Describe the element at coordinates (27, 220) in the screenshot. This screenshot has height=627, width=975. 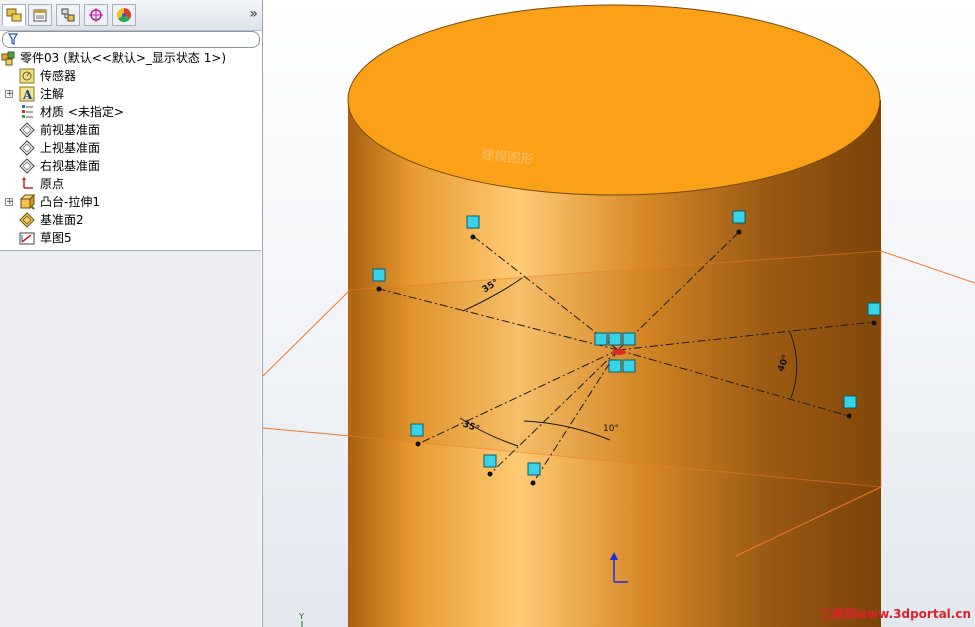
I see `plane2-icon` at that location.